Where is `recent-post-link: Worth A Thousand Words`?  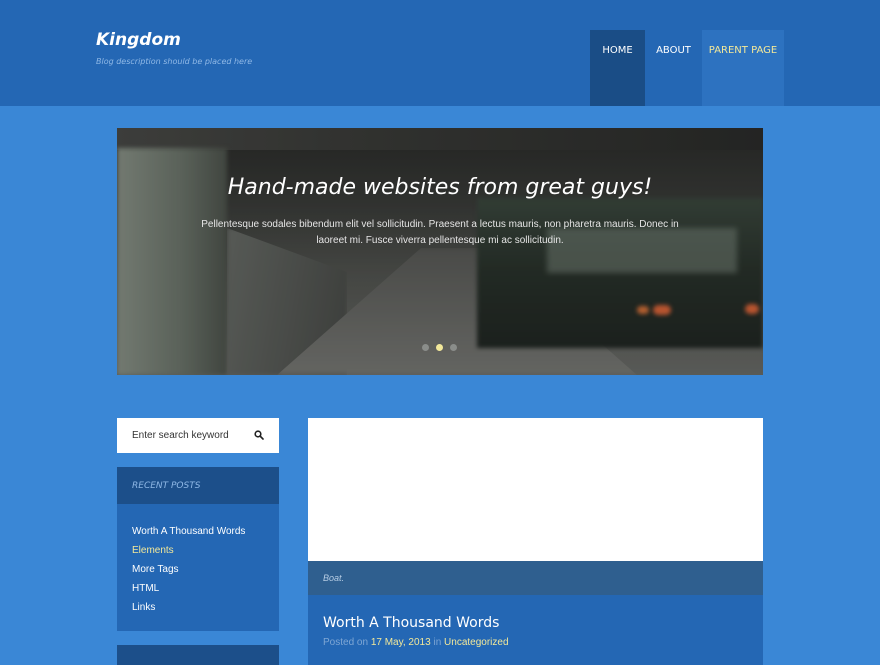 recent-post-link: Worth A Thousand Words is located at coordinates (205, 531).